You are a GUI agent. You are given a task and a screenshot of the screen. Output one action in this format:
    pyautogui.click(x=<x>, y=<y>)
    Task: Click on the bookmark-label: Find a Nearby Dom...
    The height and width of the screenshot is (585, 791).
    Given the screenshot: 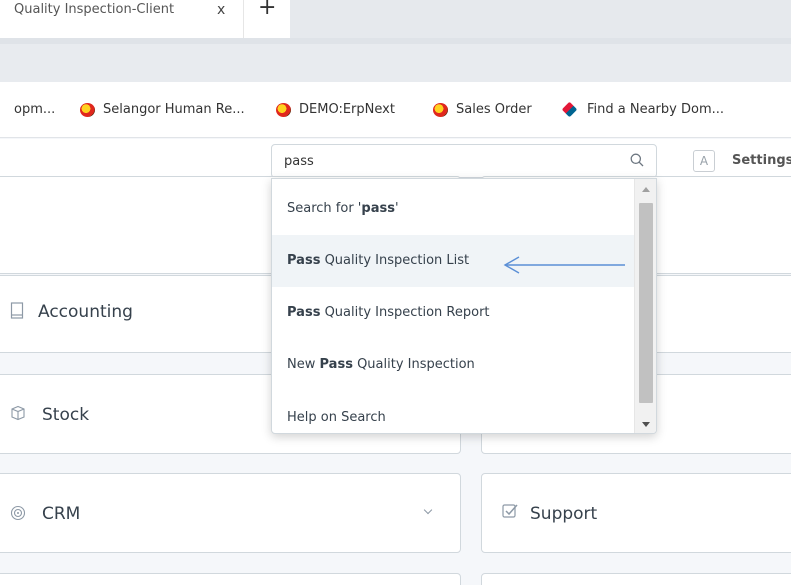 What is the action you would take?
    pyautogui.click(x=656, y=109)
    